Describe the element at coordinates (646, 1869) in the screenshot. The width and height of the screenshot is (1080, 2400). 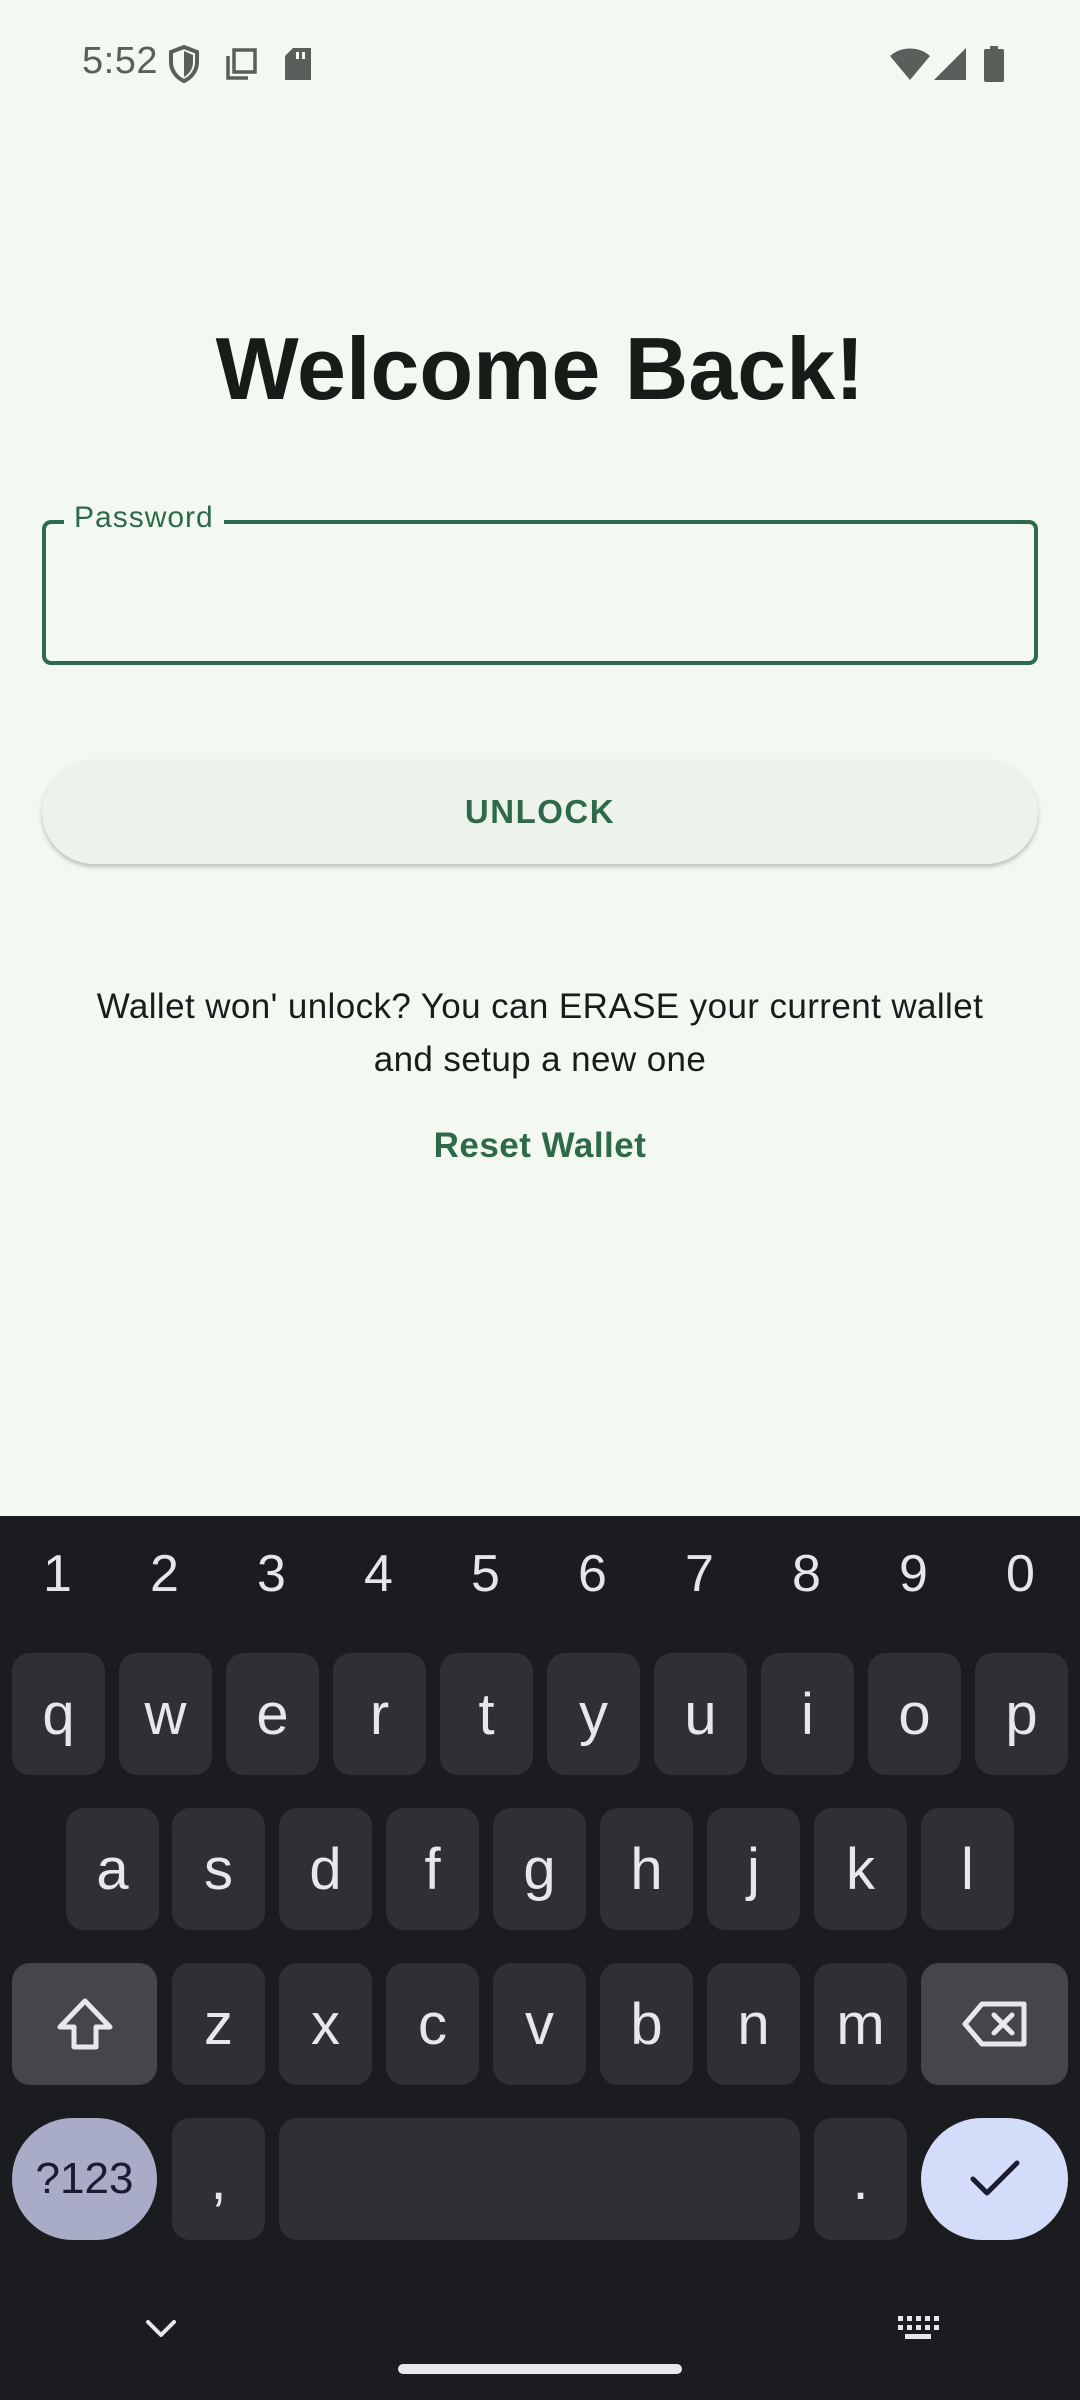
I see `key-h: h` at that location.